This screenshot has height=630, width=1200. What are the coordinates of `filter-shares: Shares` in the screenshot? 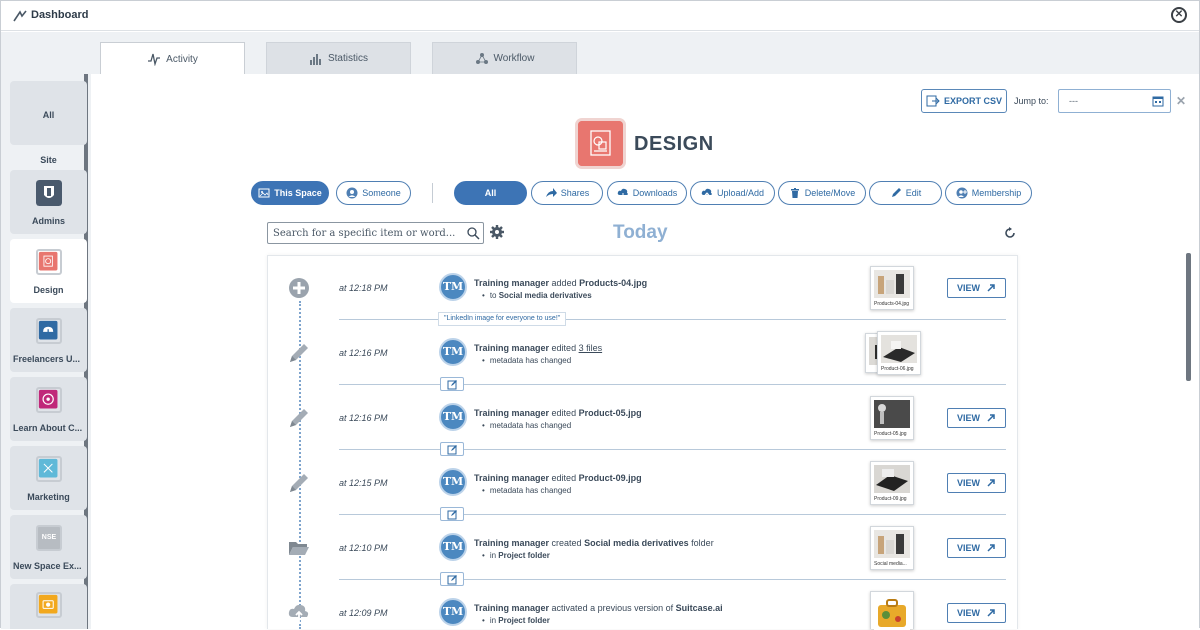 It's located at (567, 193).